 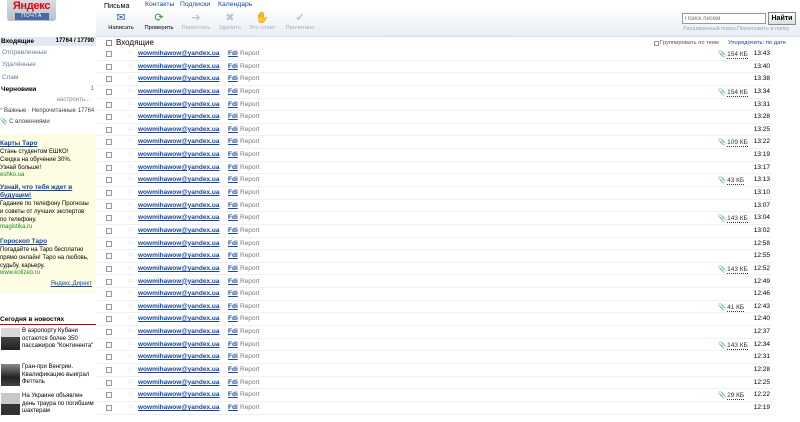 What do you see at coordinates (434, 117) in the screenshot?
I see `message-row: ⚐ wowmihawow@yandex.ua Fdi Report 13:28` at bounding box center [434, 117].